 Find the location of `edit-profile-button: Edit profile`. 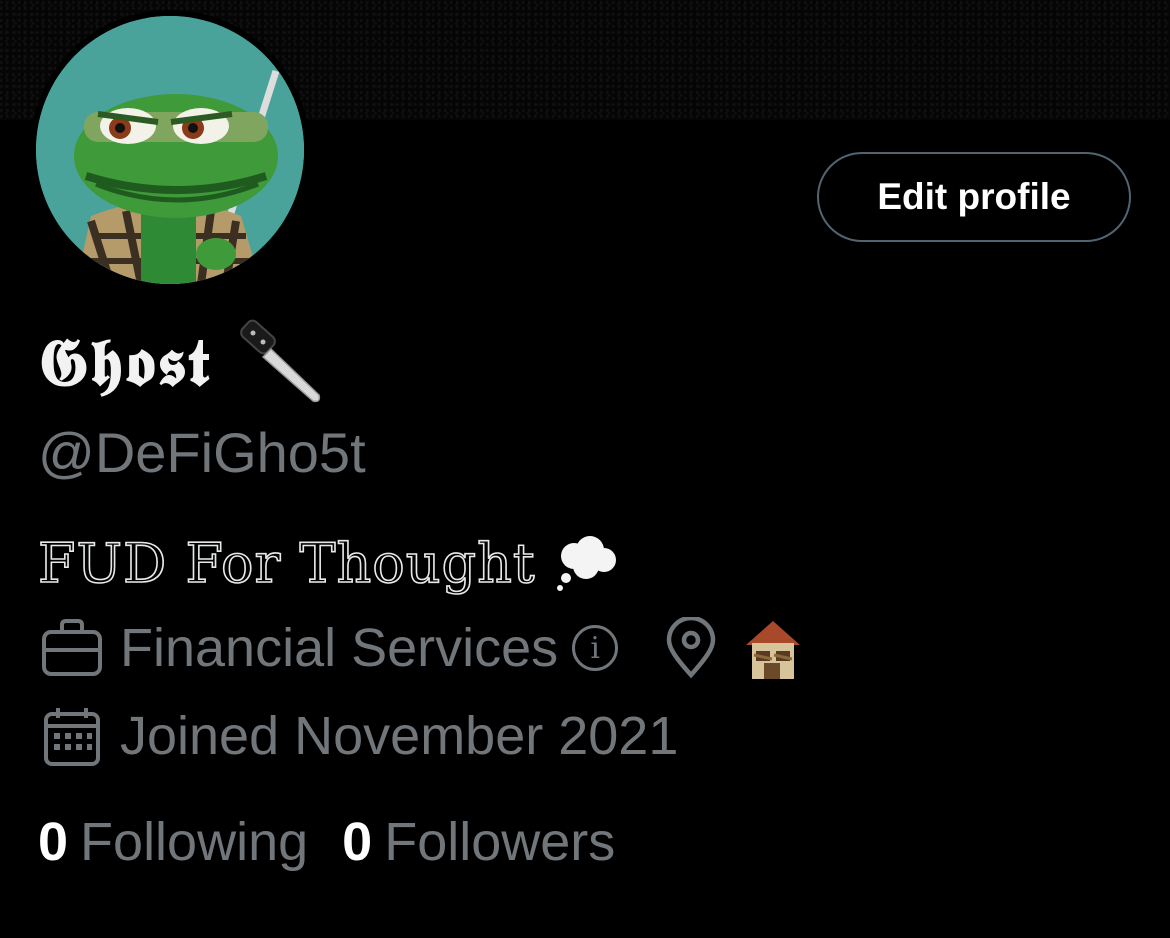

edit-profile-button: Edit profile is located at coordinates (974, 197).